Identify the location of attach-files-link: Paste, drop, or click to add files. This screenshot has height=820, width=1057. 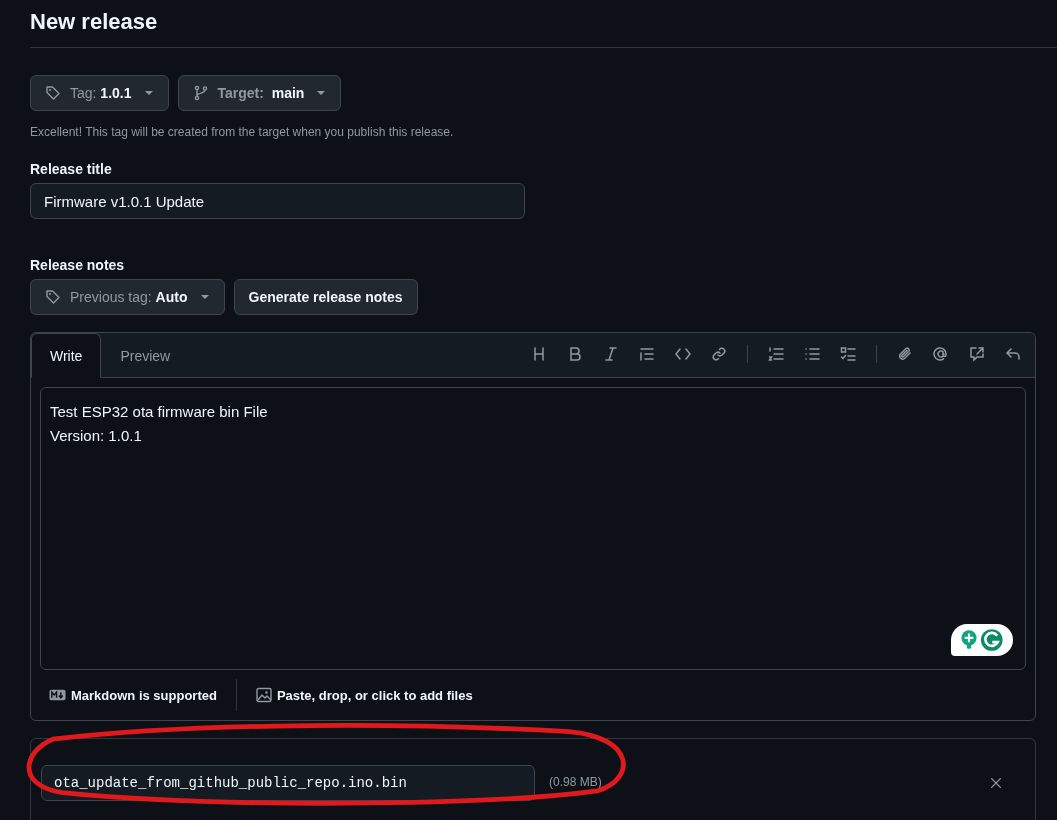
(364, 695).